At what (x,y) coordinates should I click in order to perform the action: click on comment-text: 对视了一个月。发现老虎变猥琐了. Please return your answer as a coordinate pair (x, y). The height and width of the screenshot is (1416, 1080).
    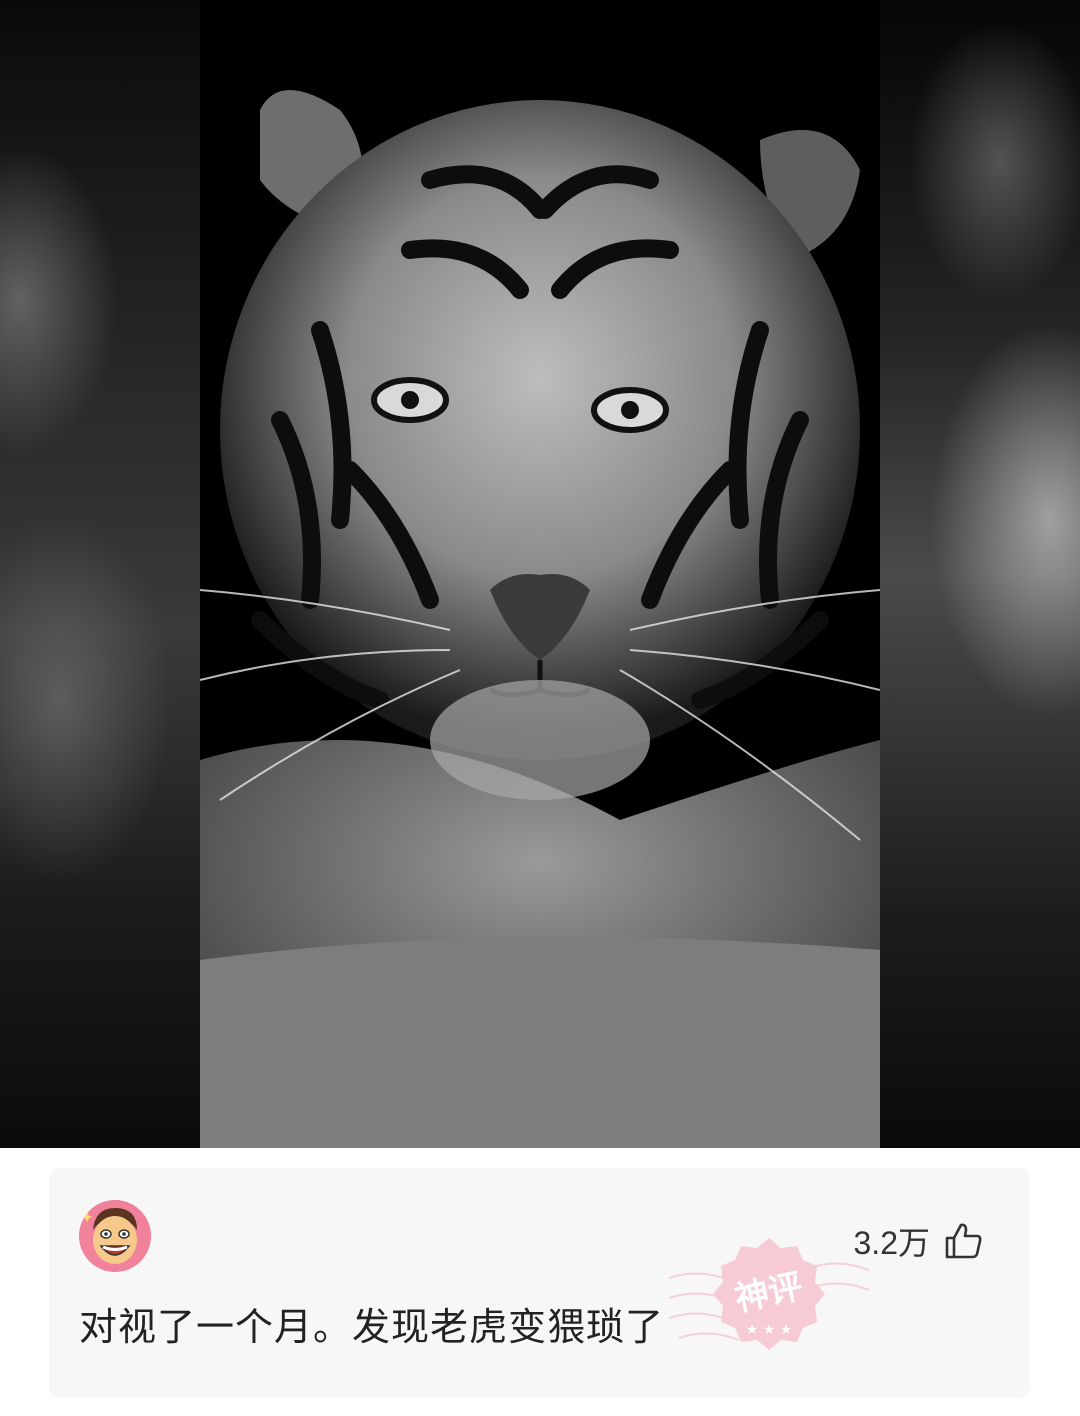
    Looking at the image, I should click on (372, 1327).